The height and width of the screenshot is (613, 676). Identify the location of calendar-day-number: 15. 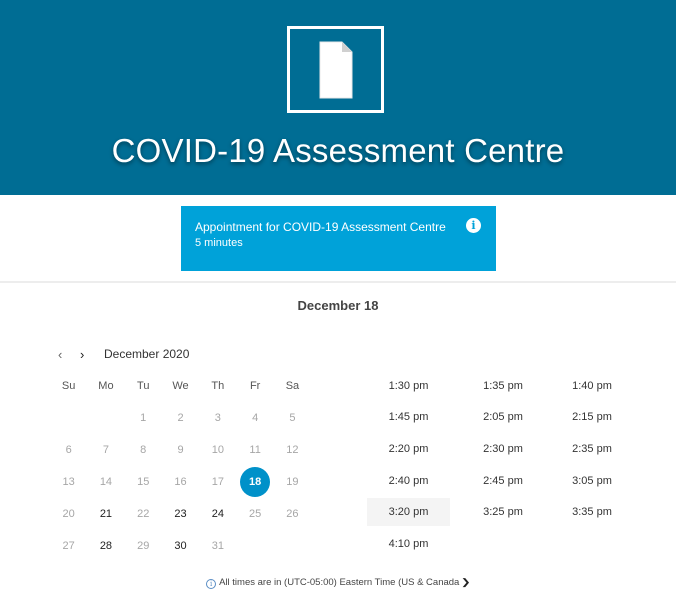
(143, 482).